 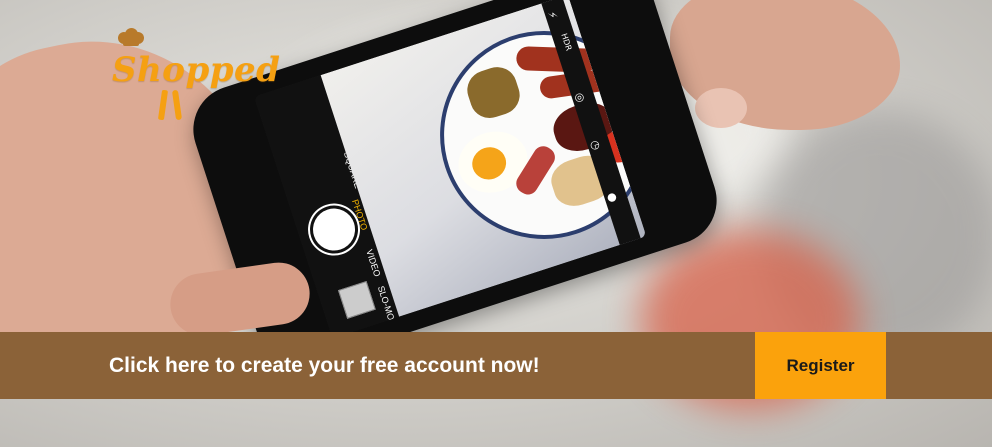 What do you see at coordinates (177, 105) in the screenshot?
I see `spoon-icon` at bounding box center [177, 105].